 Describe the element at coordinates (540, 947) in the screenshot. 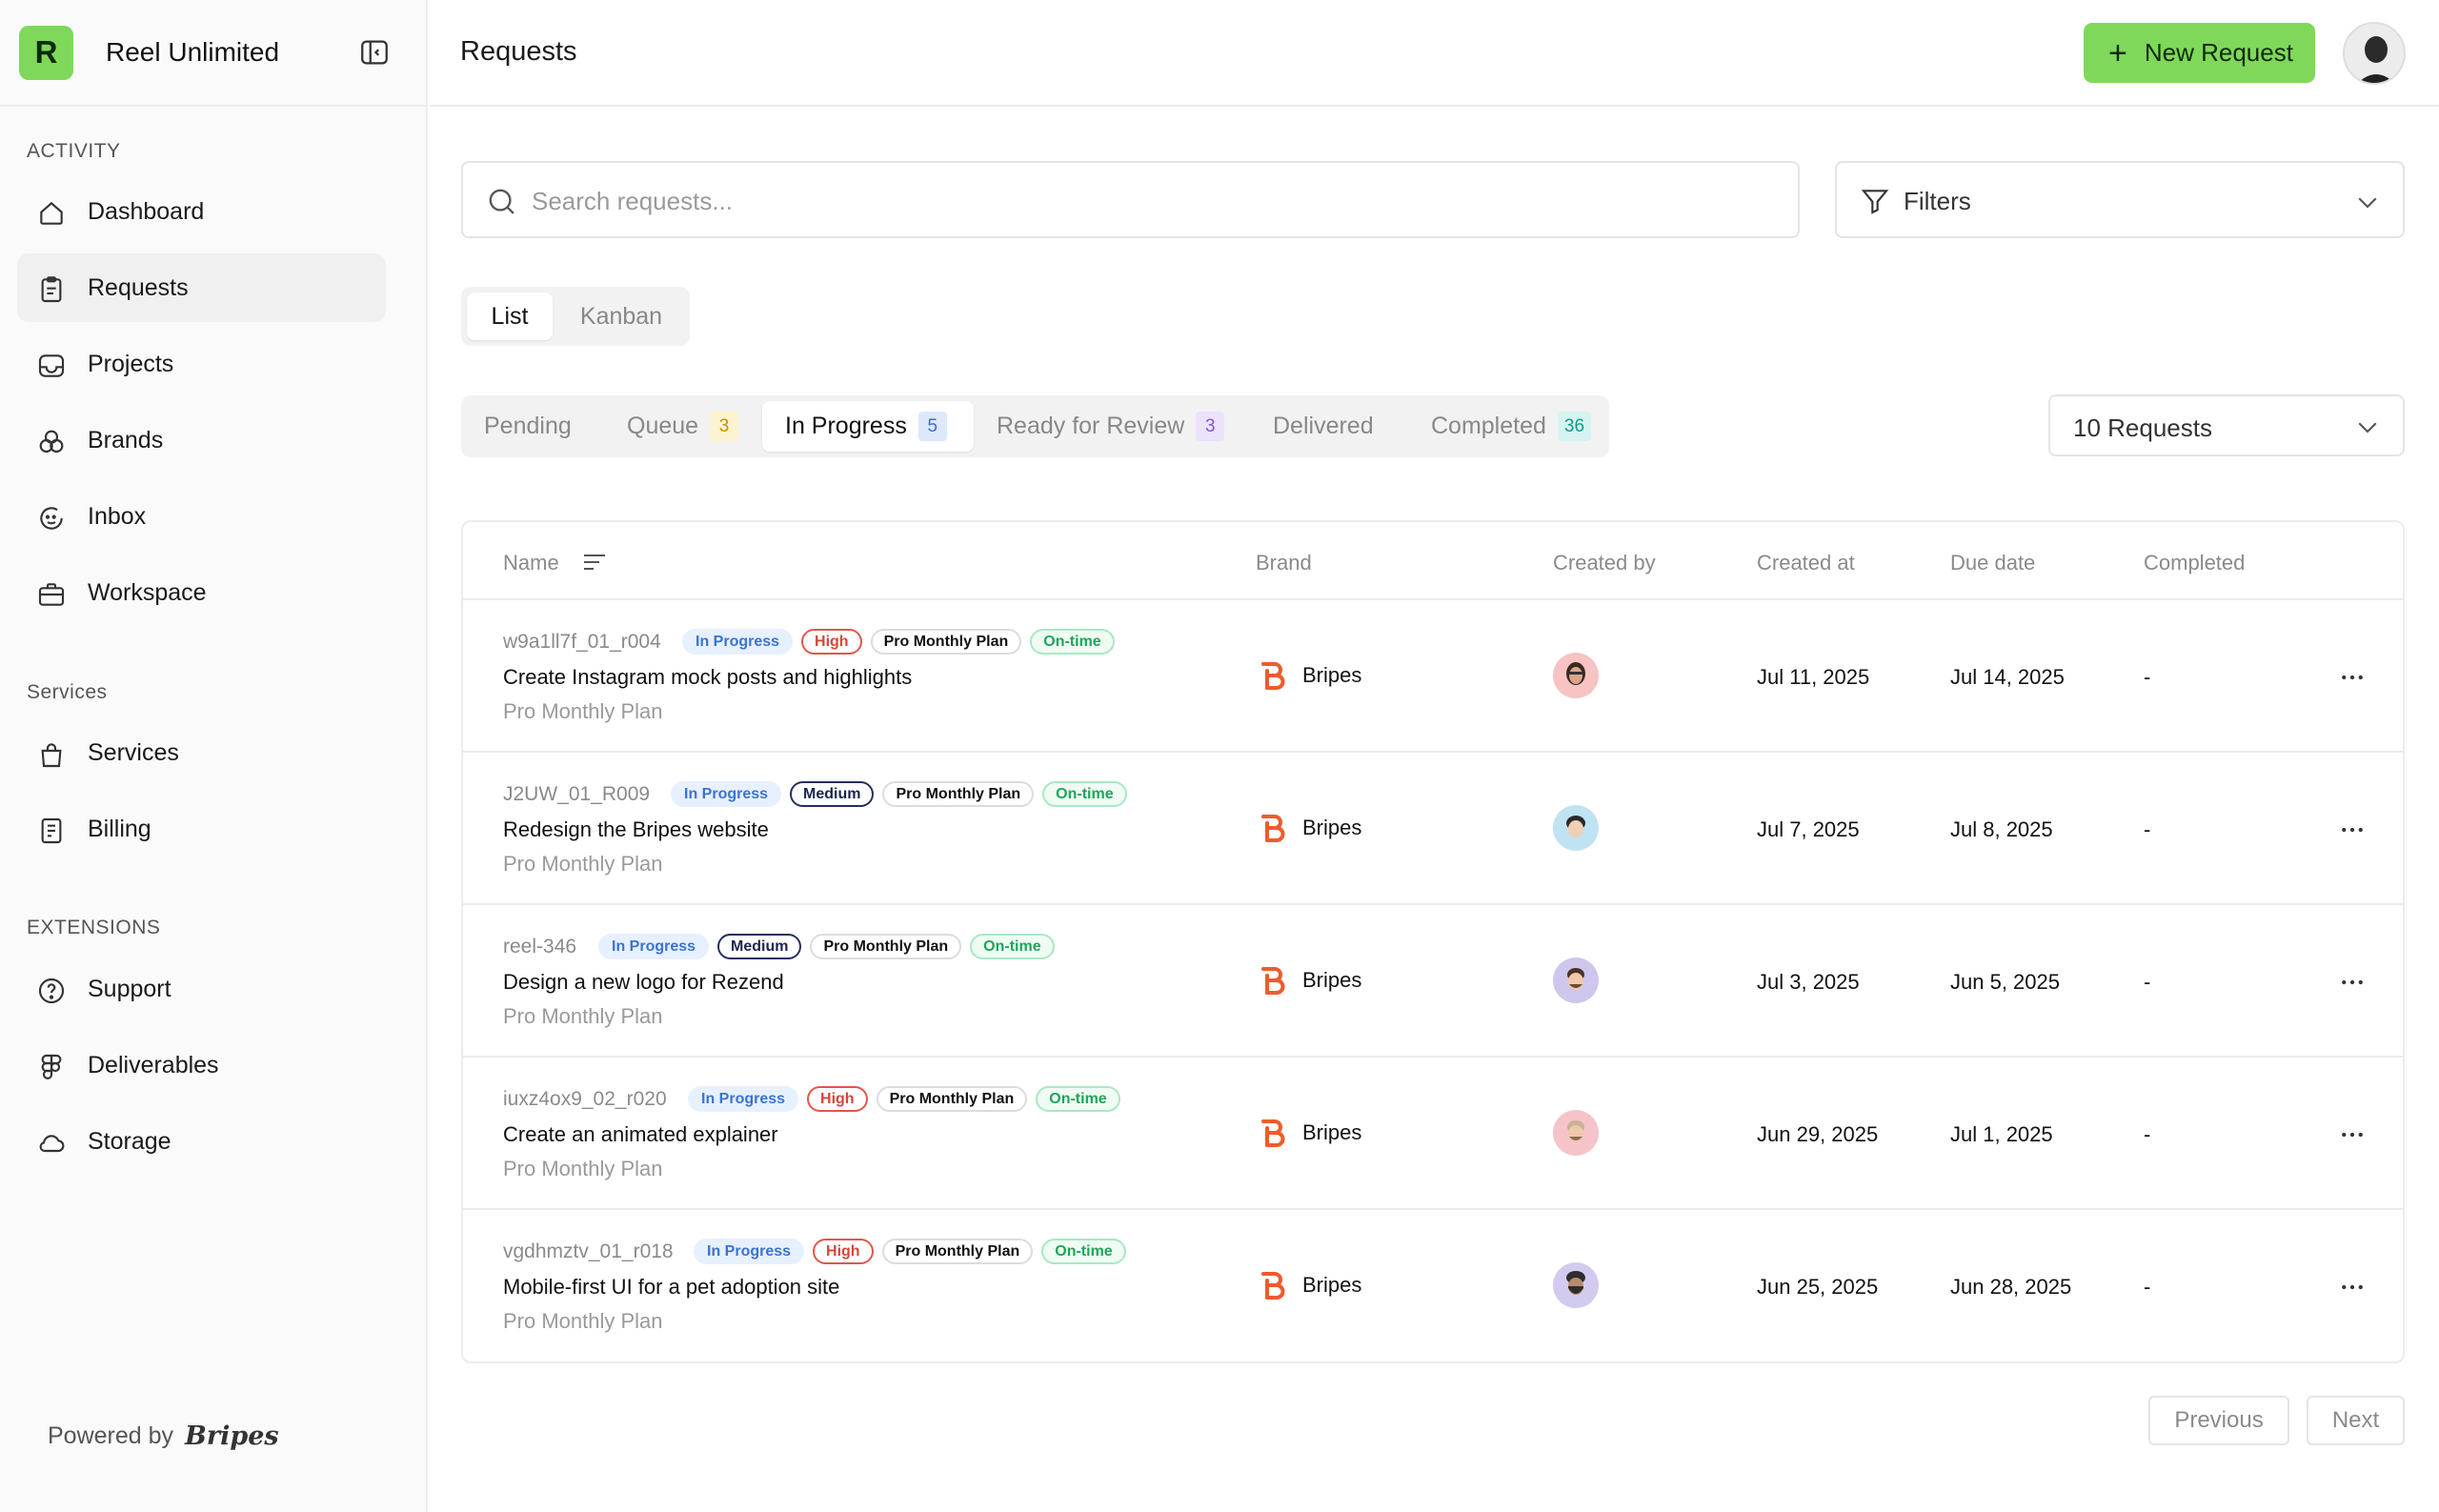

I see `request-id: reel-346` at that location.